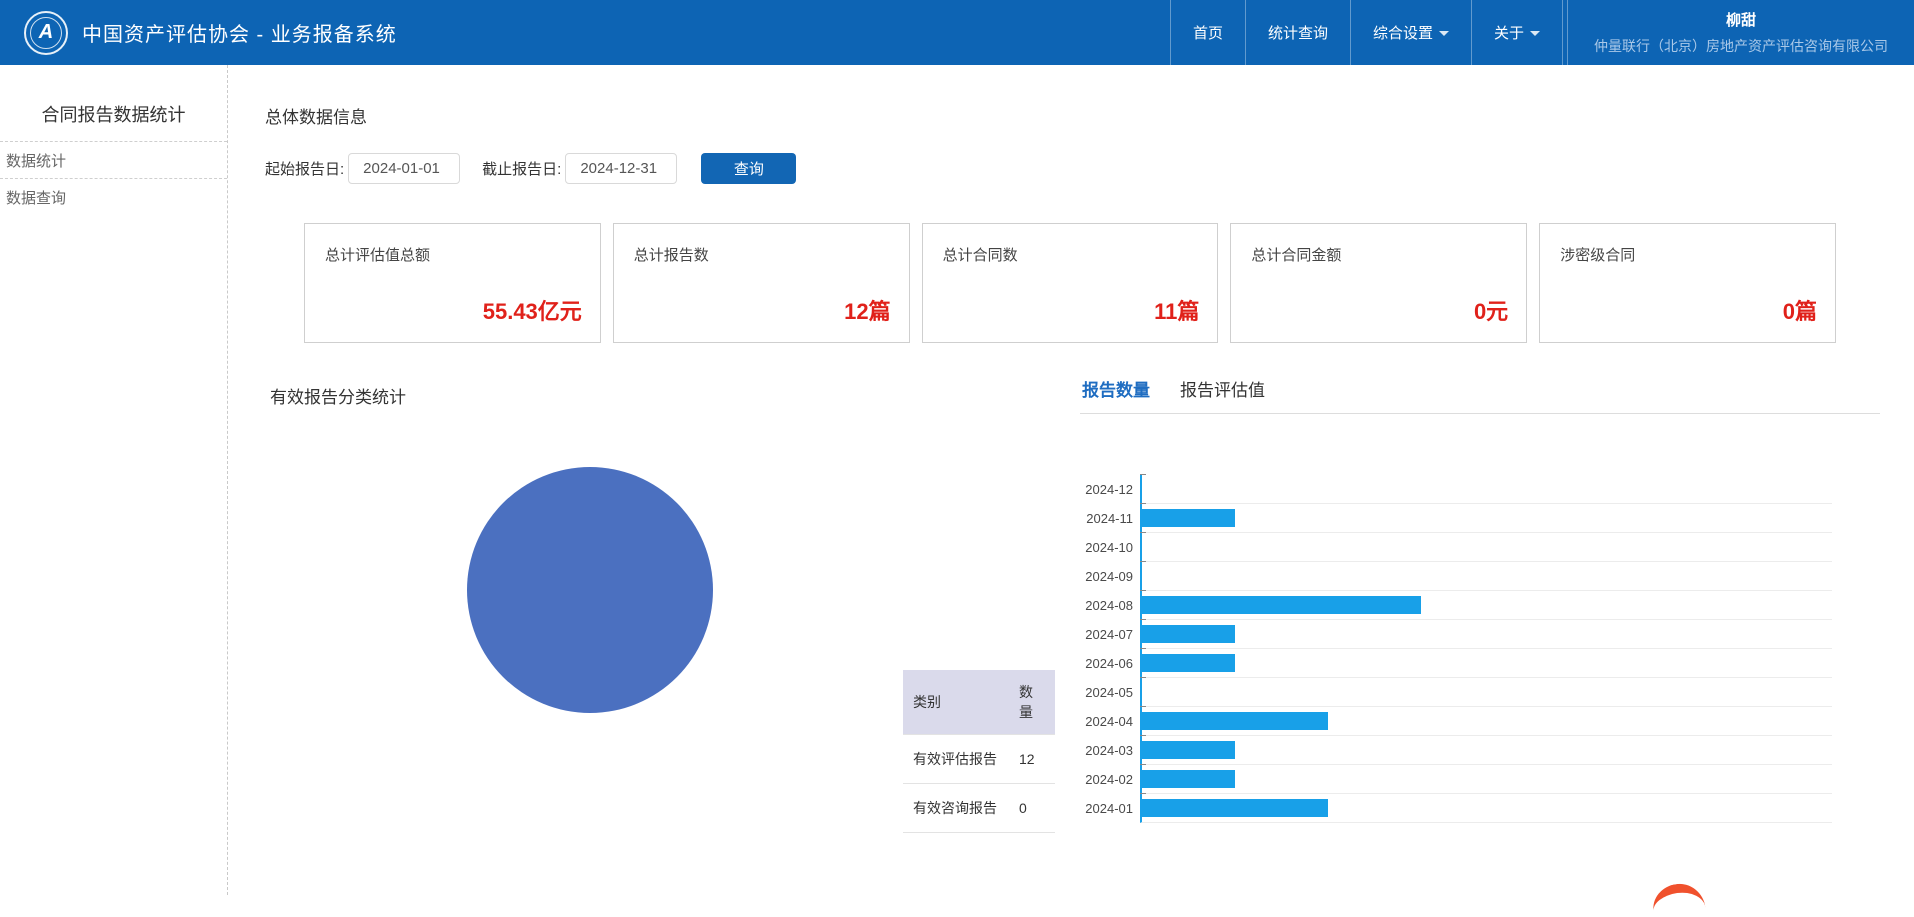 The height and width of the screenshot is (917, 1914). Describe the element at coordinates (590, 590) in the screenshot. I see `report-classification-pie-chart` at that location.